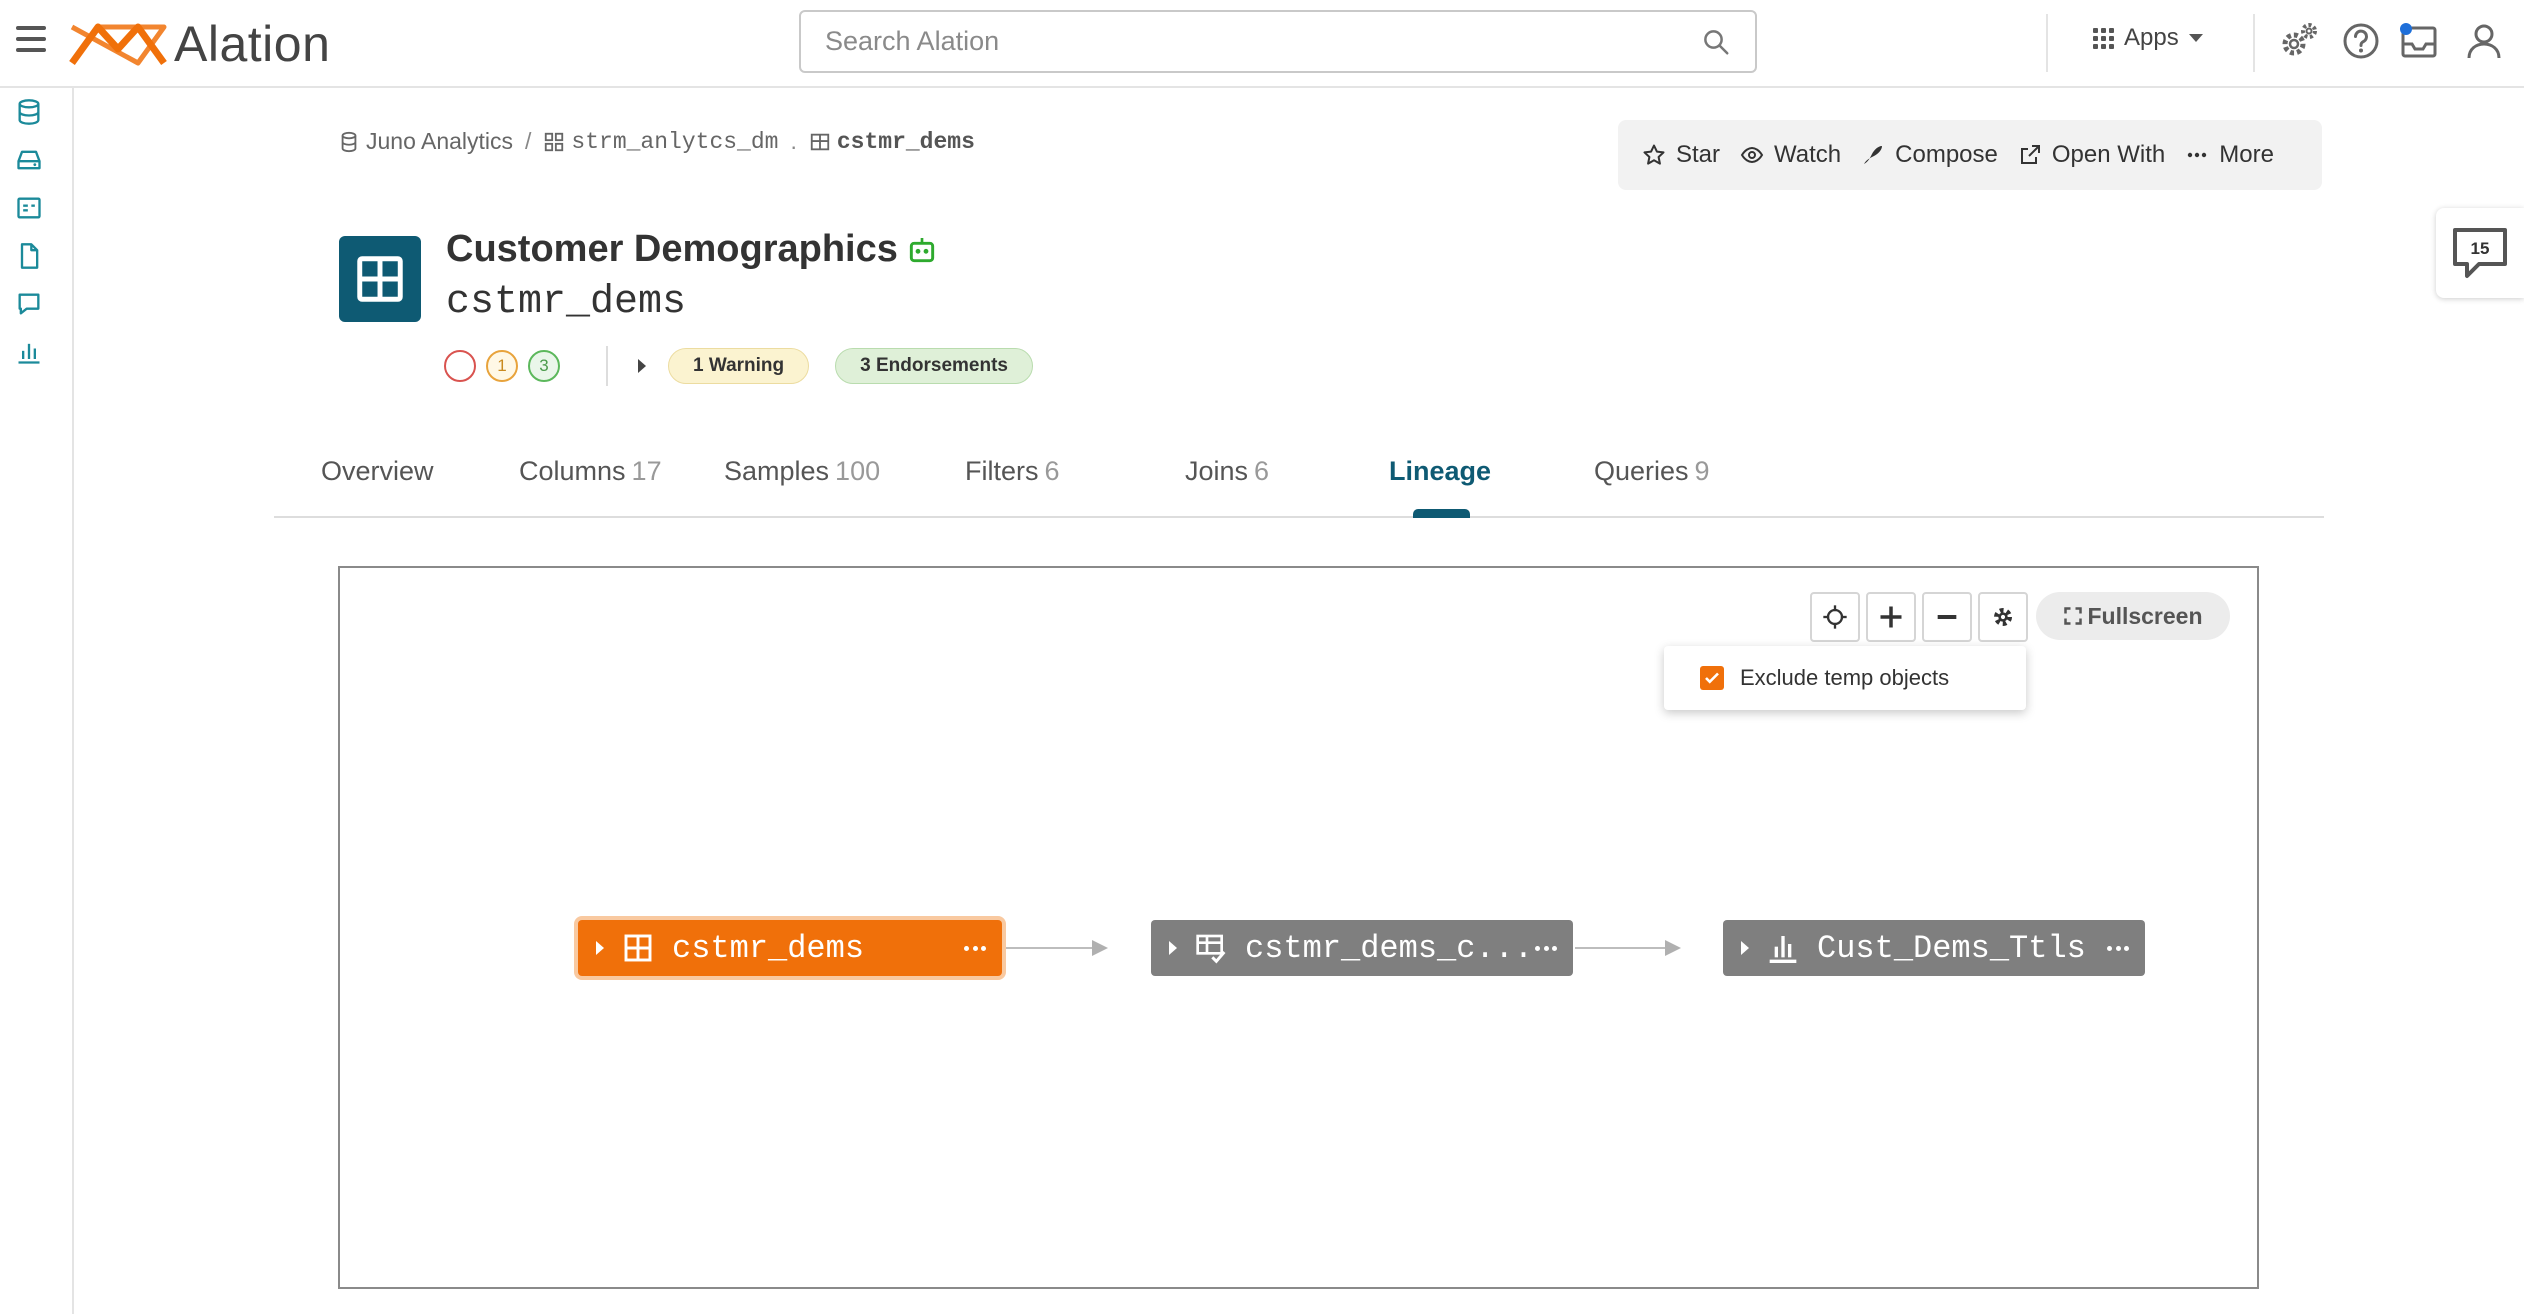 This screenshot has height=1314, width=2524. I want to click on hamburger-menu-icon, so click(31, 39).